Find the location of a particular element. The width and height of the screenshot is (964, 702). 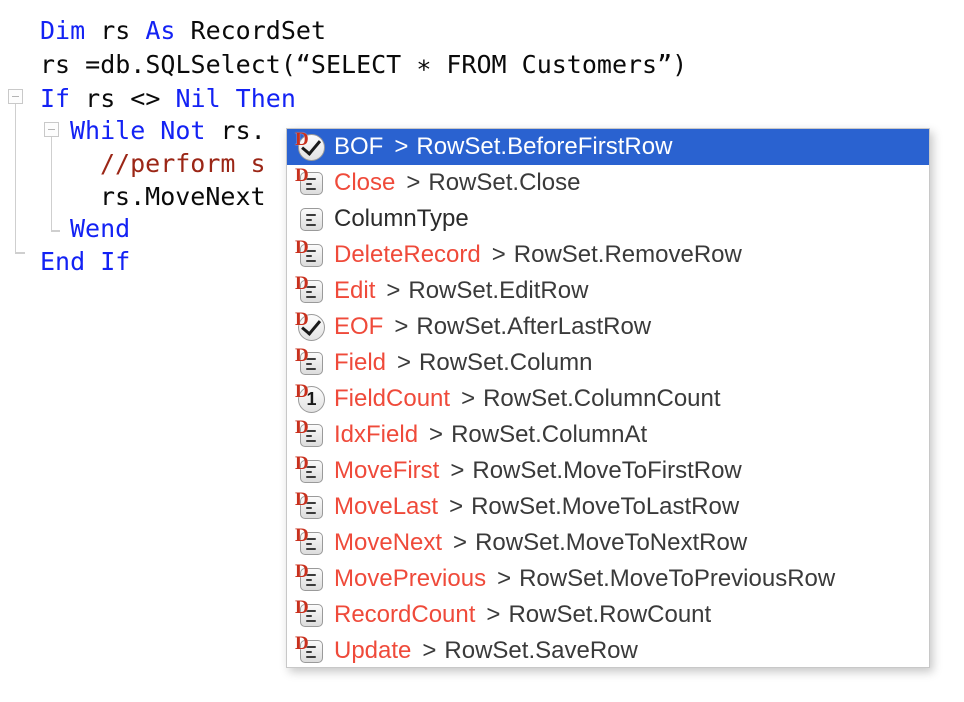

autocomplete-item-name: BOF is located at coordinates (359, 146).